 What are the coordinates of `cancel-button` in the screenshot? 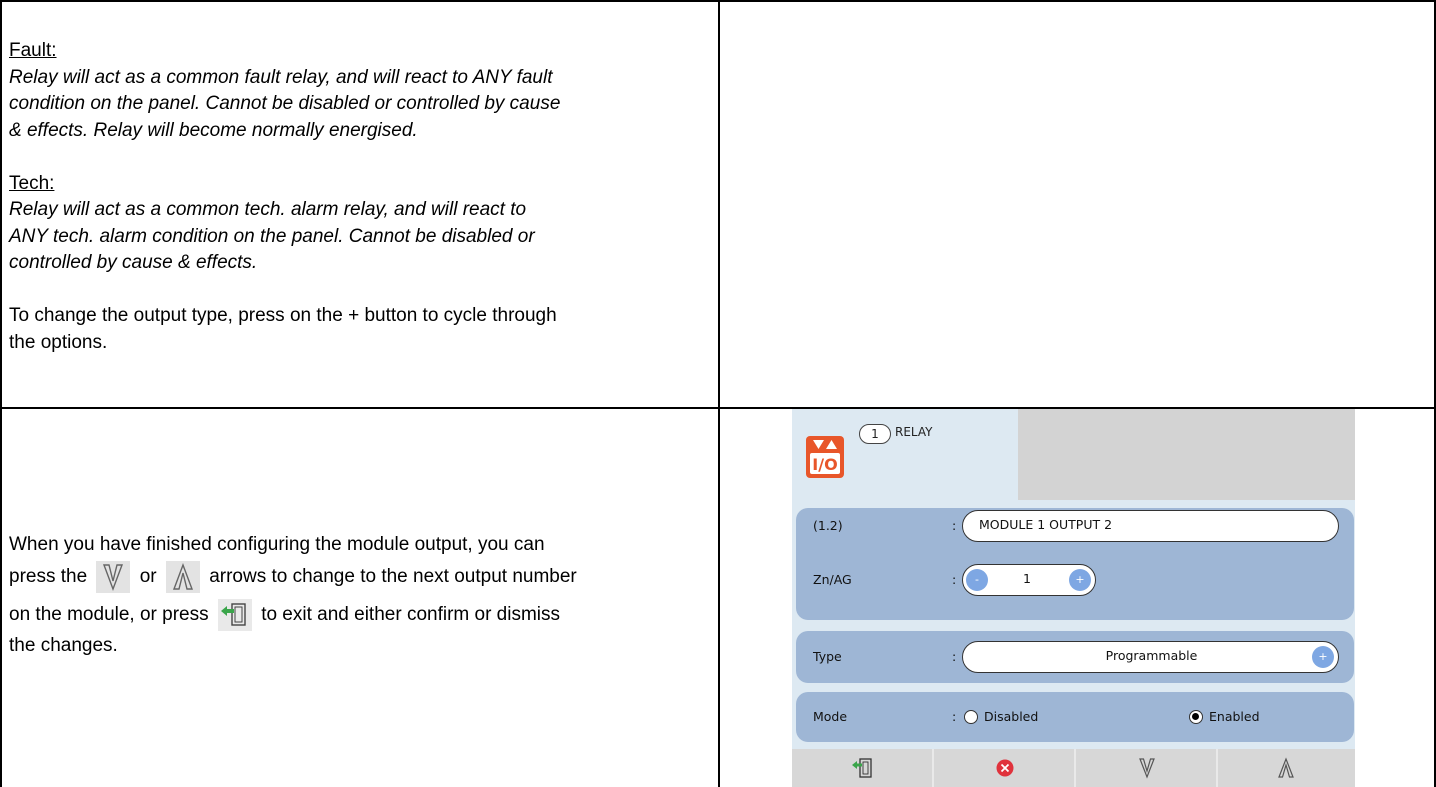 It's located at (1005, 768).